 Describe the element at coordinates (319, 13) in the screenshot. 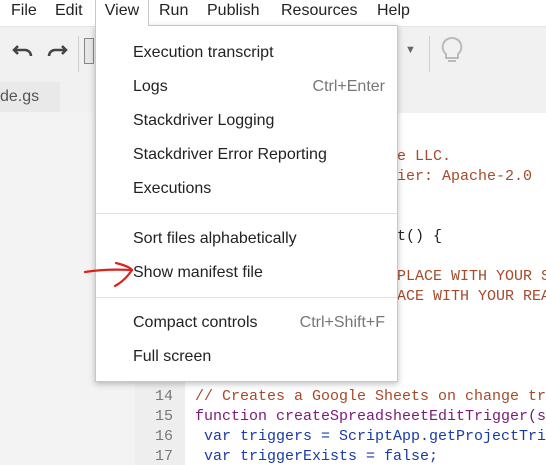

I see `menu-resources: Resources` at that location.